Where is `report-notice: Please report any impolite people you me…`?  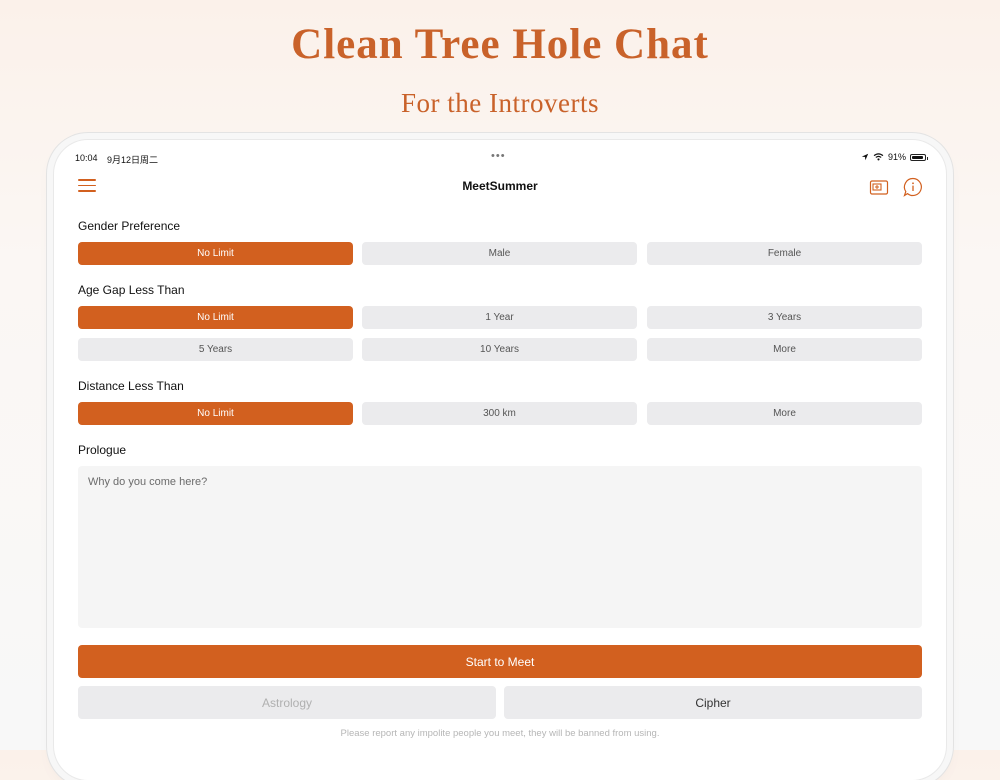
report-notice: Please report any impolite people you me… is located at coordinates (500, 733).